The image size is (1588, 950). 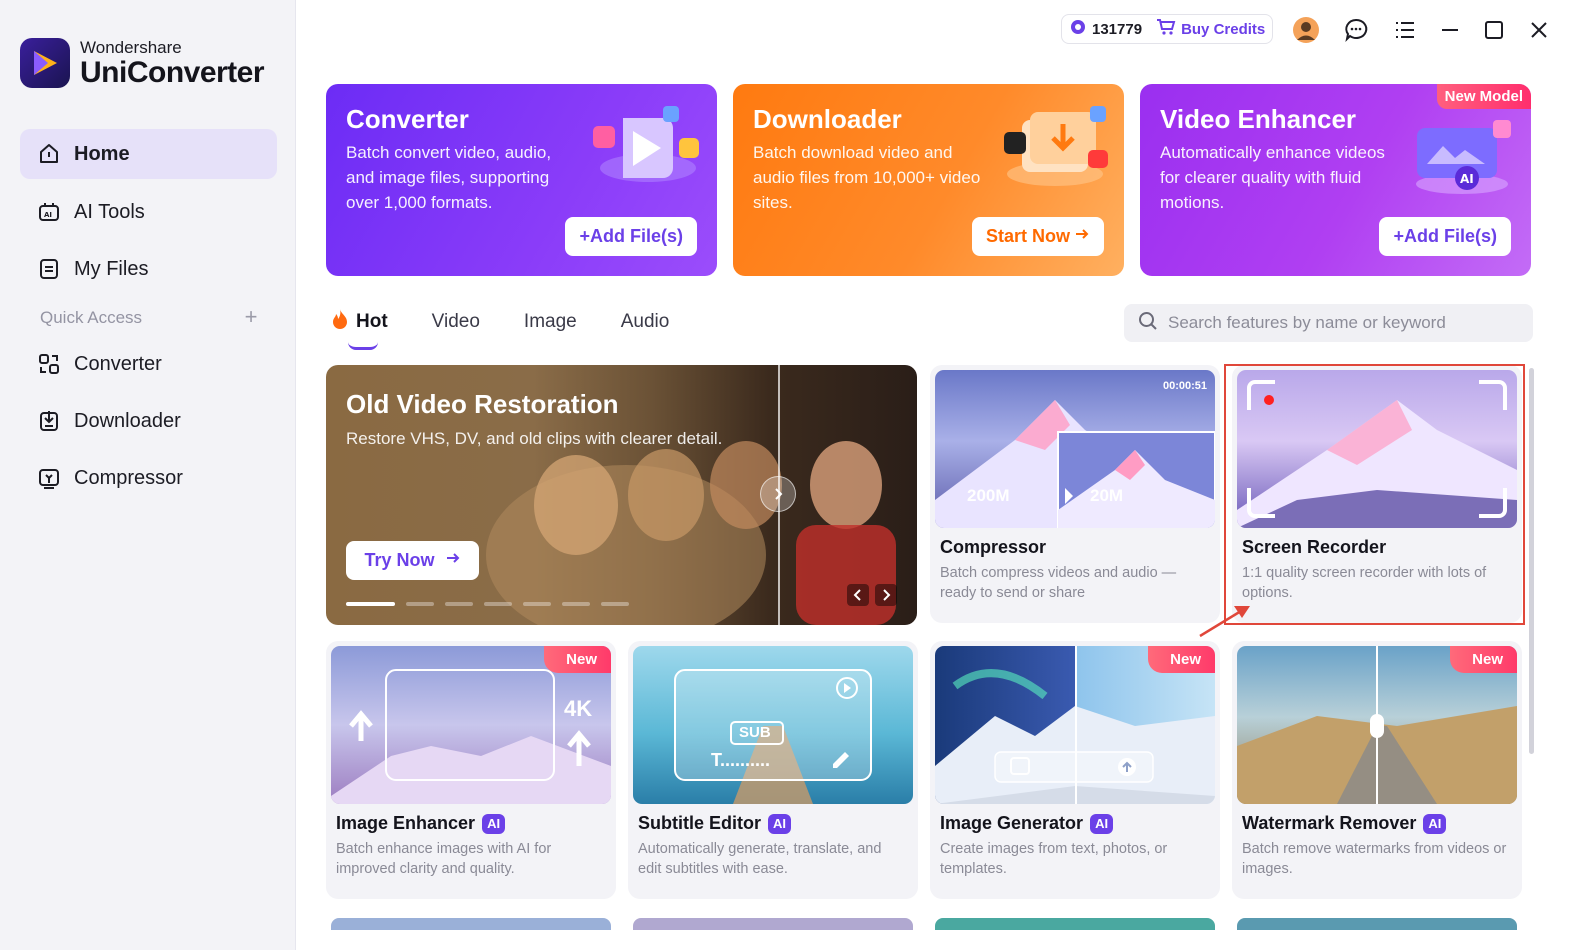 I want to click on feedback-chat-icon, so click(x=1356, y=30).